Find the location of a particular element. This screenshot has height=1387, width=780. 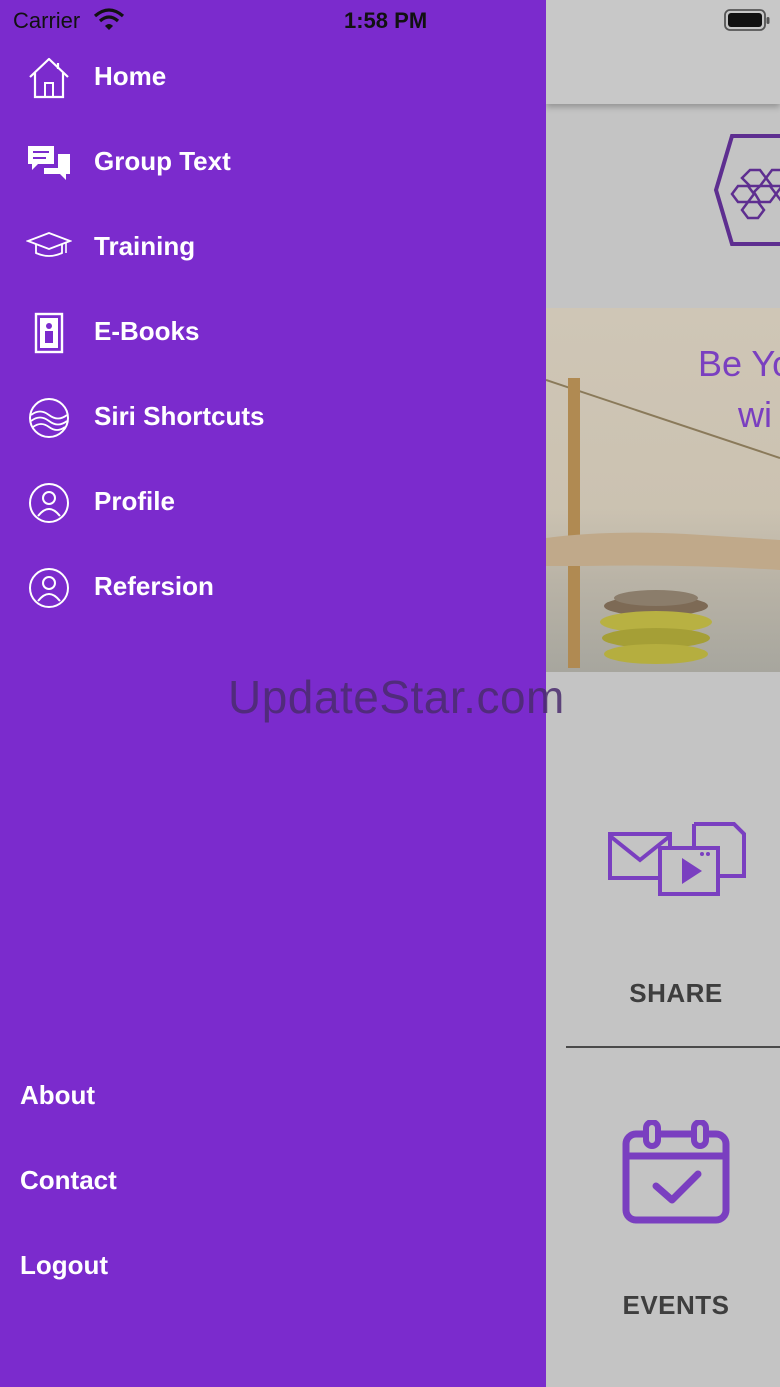

share-tile: SHARE is located at coordinates (673, 929).